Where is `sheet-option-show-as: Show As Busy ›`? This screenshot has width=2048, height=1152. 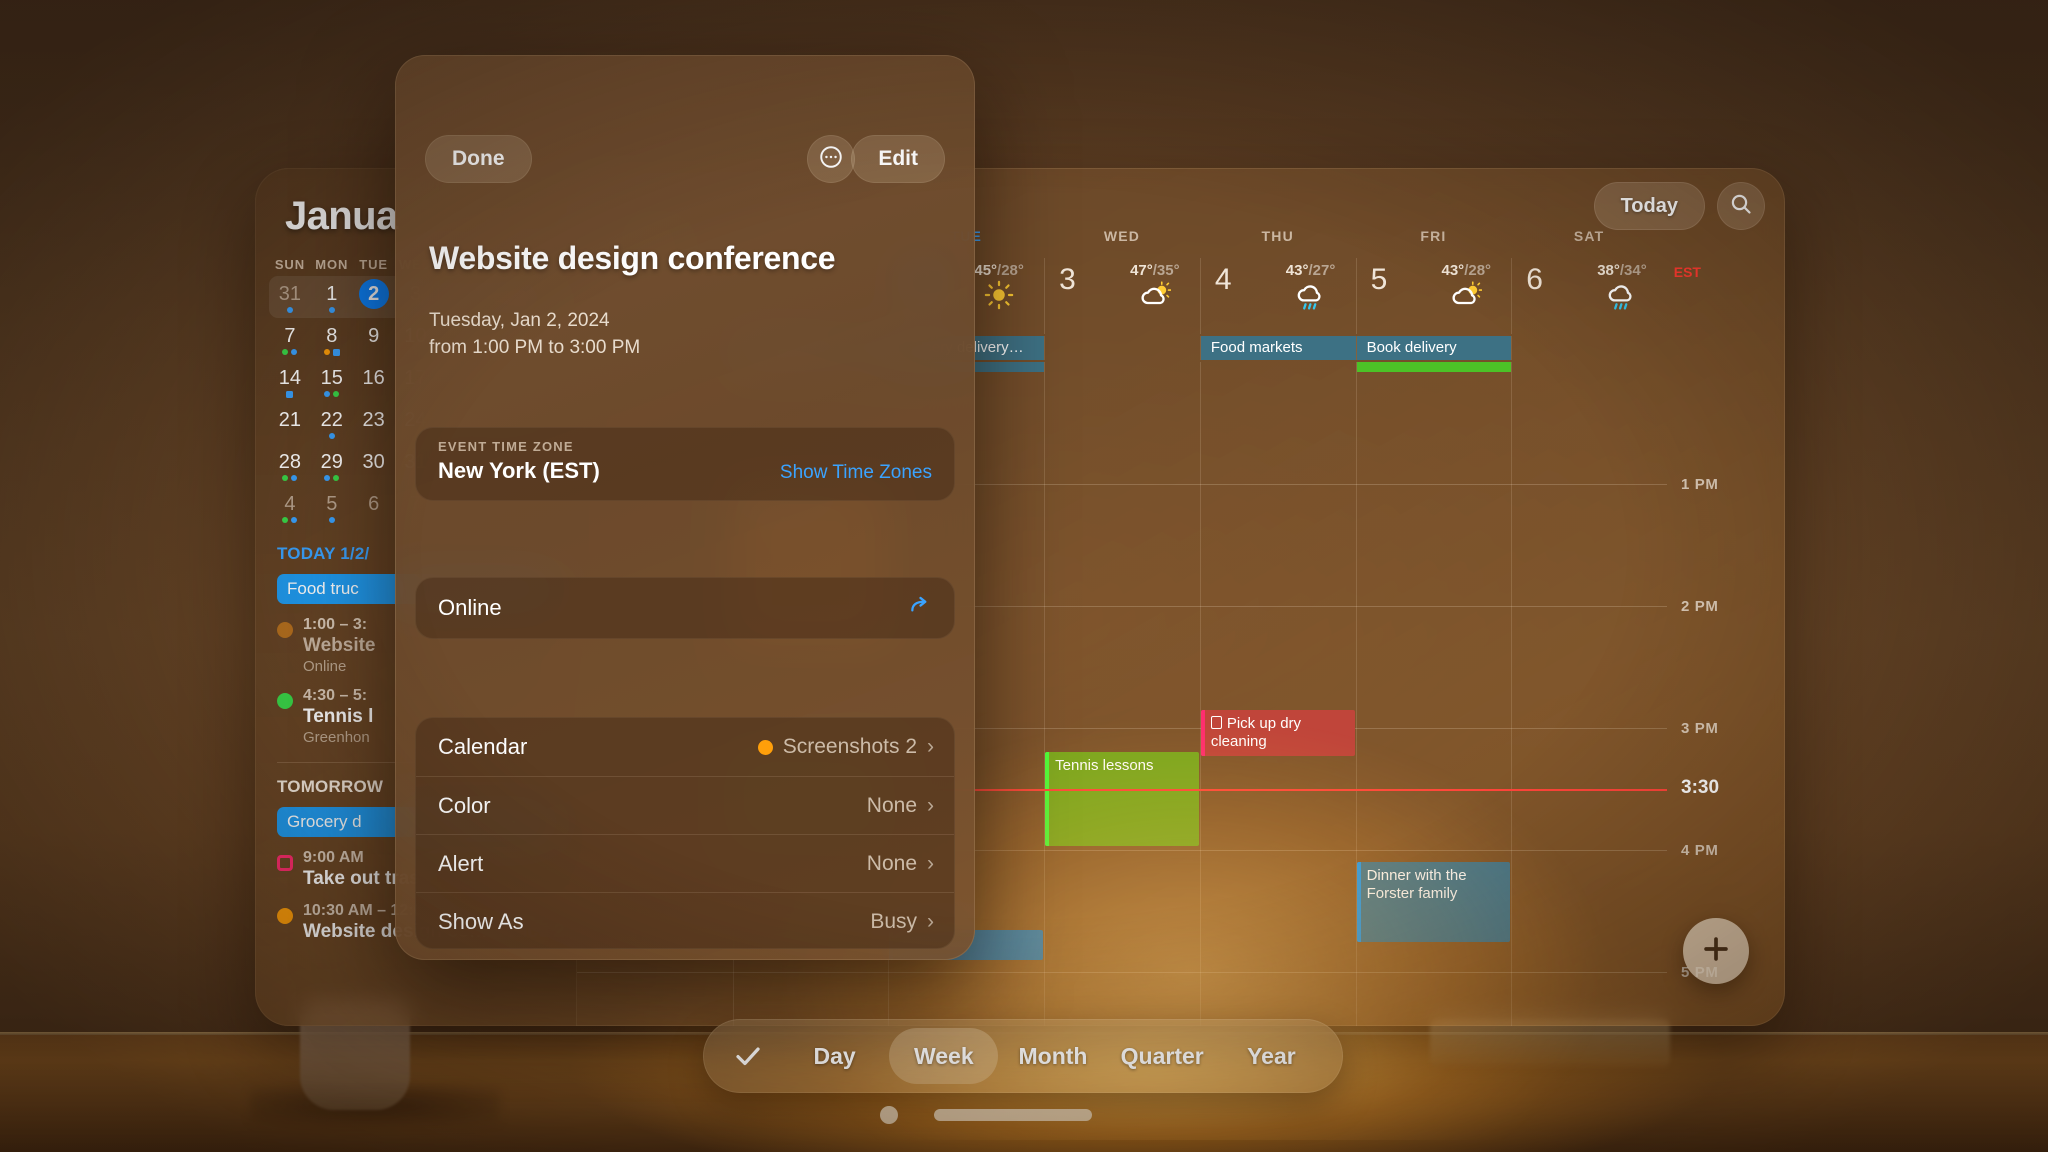 sheet-option-show-as: Show As Busy › is located at coordinates (685, 920).